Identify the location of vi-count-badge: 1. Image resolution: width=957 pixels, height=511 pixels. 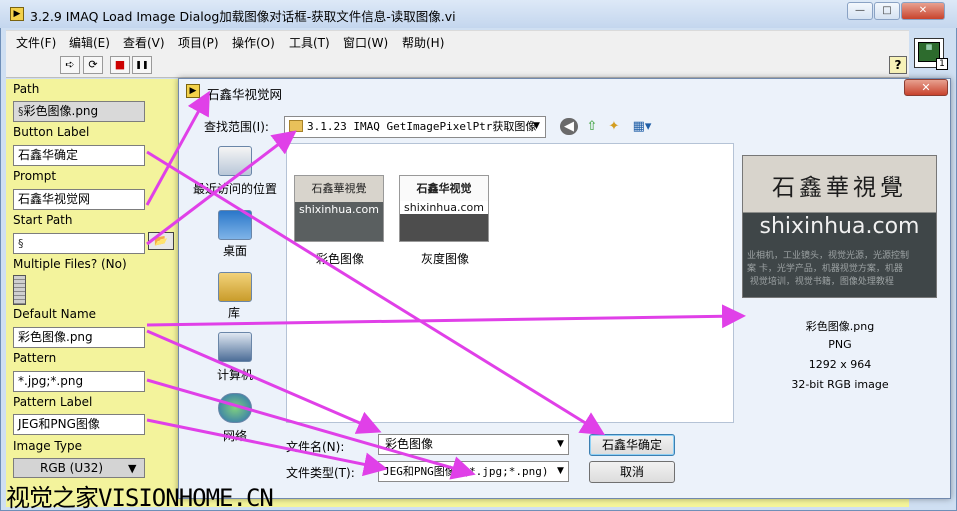
(942, 64).